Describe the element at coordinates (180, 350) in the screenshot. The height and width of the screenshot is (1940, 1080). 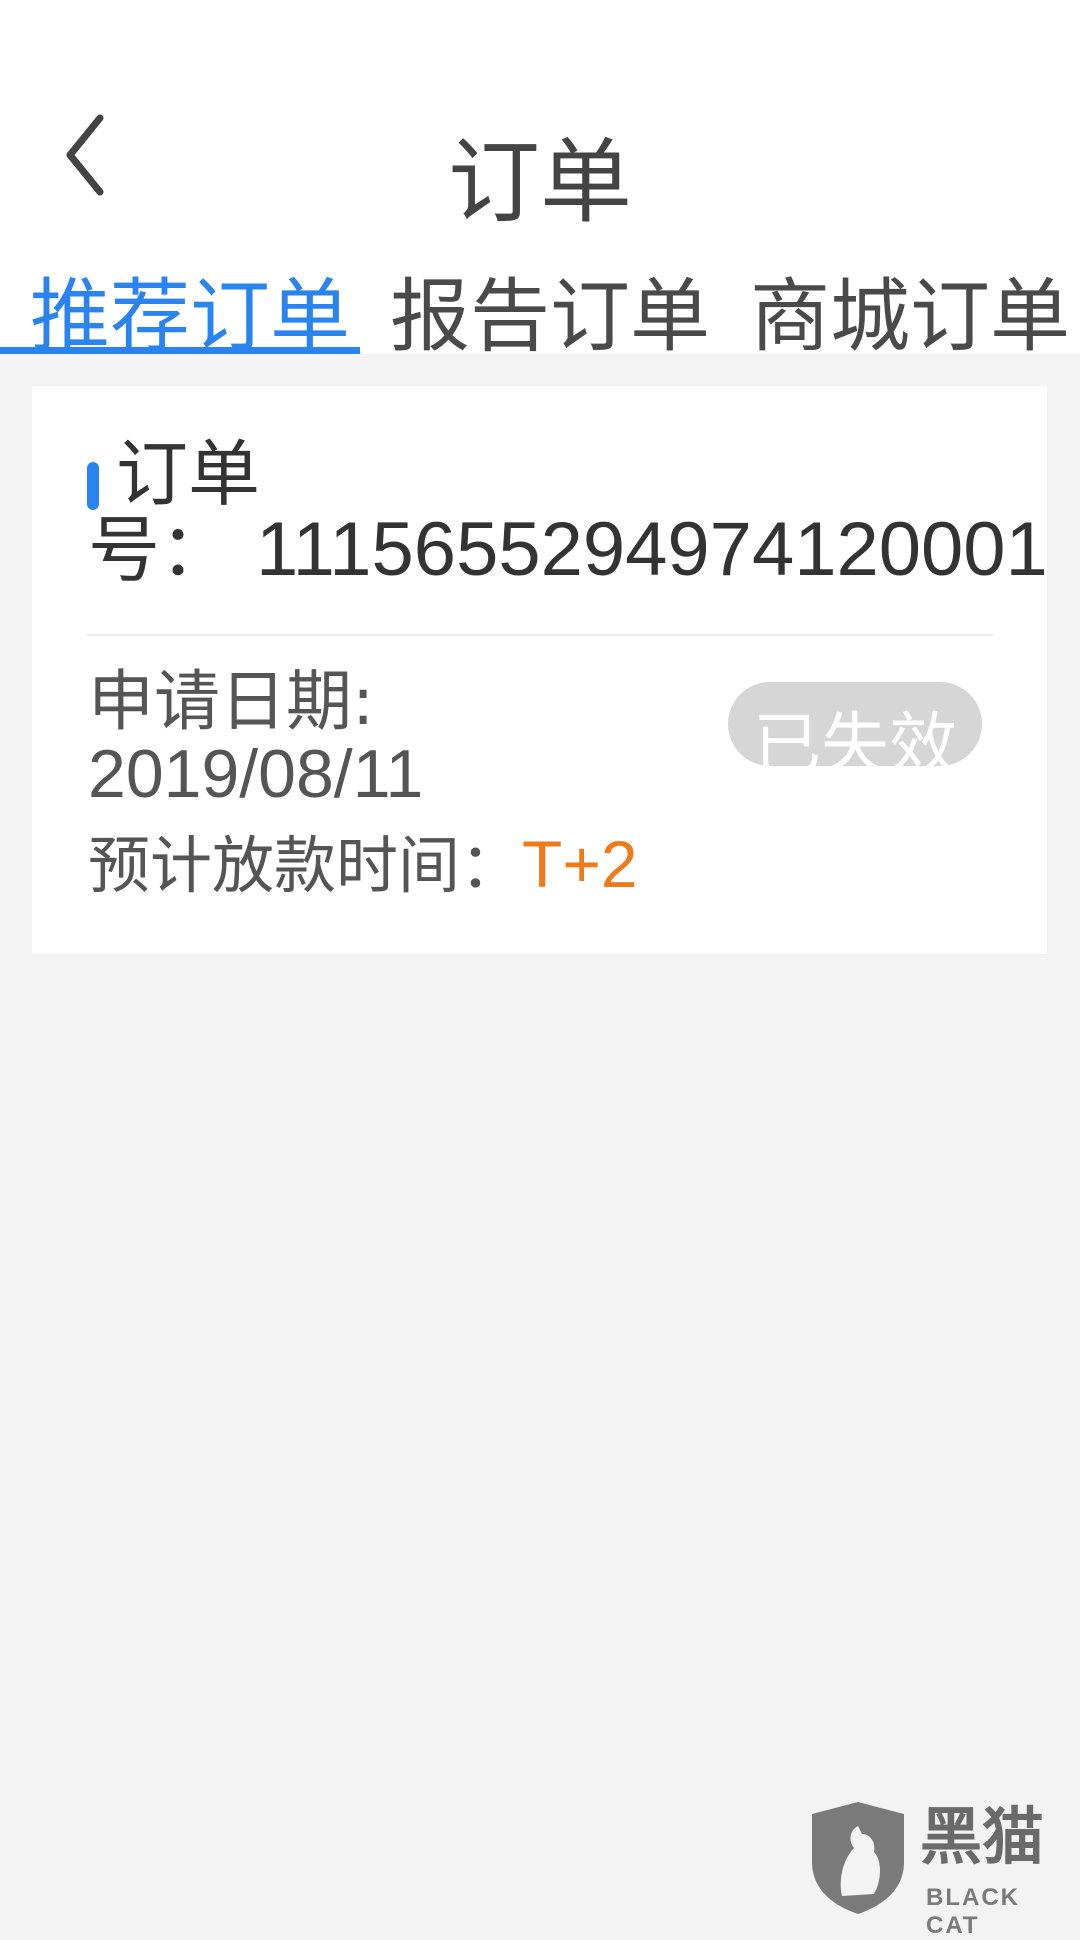
I see `active-tab-indicator` at that location.